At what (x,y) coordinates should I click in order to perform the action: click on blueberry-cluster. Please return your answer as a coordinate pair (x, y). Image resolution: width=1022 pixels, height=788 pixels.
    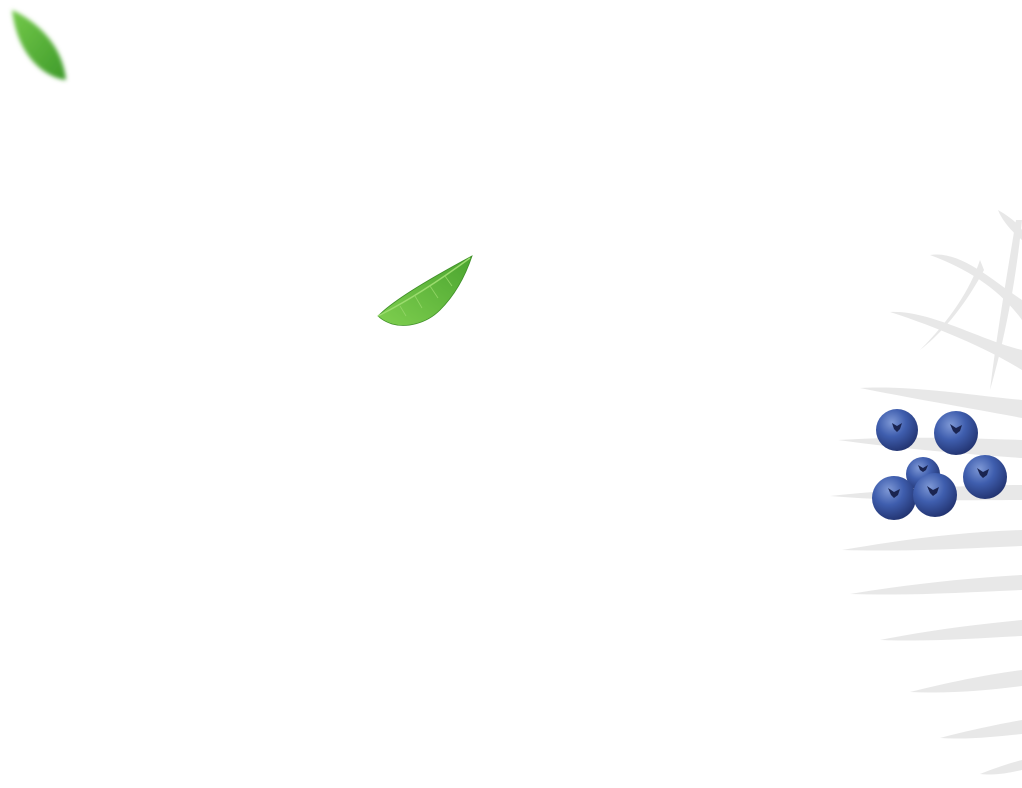
    Looking at the image, I should click on (939, 463).